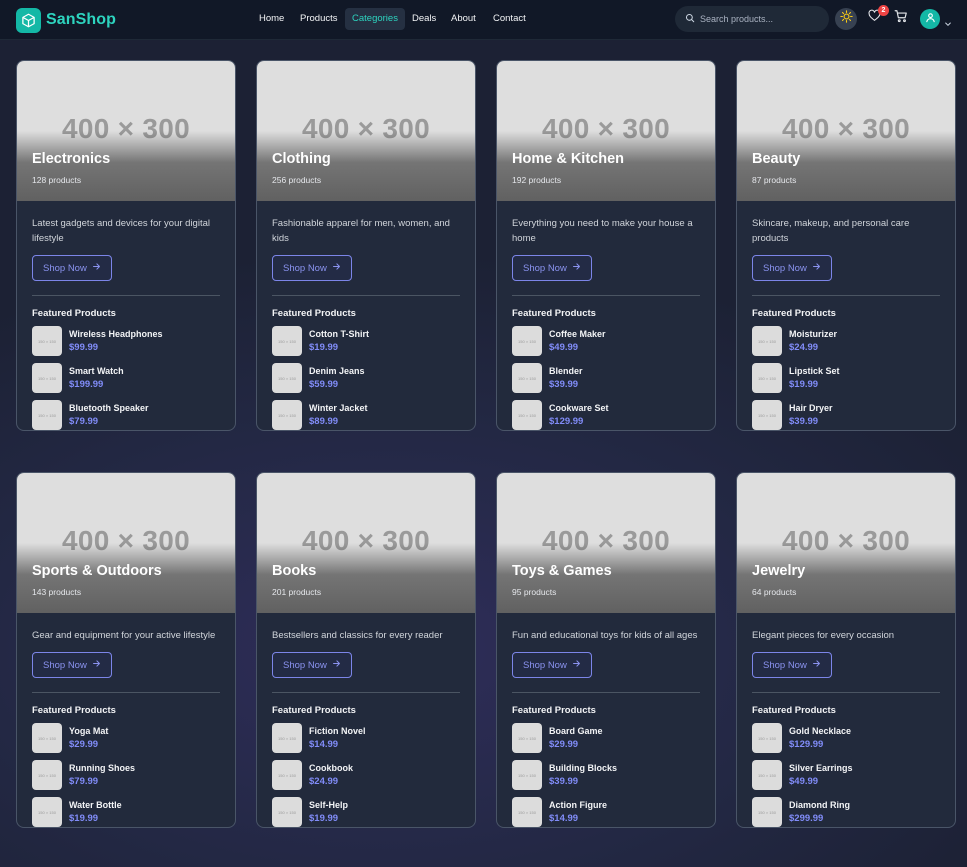 The image size is (967, 867). What do you see at coordinates (606, 812) in the screenshot?
I see `featured-product-item: 150 × 150 Action Figure $14.99` at bounding box center [606, 812].